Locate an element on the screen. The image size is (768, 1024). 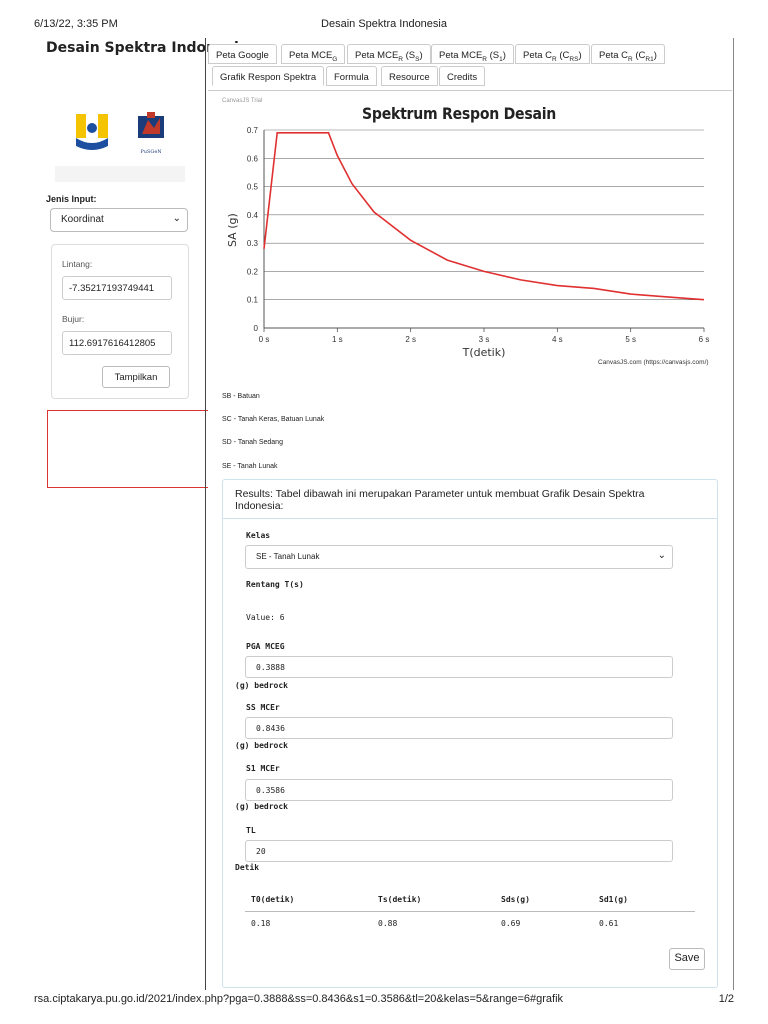
x-tick-label: 1 s is located at coordinates (337, 339).